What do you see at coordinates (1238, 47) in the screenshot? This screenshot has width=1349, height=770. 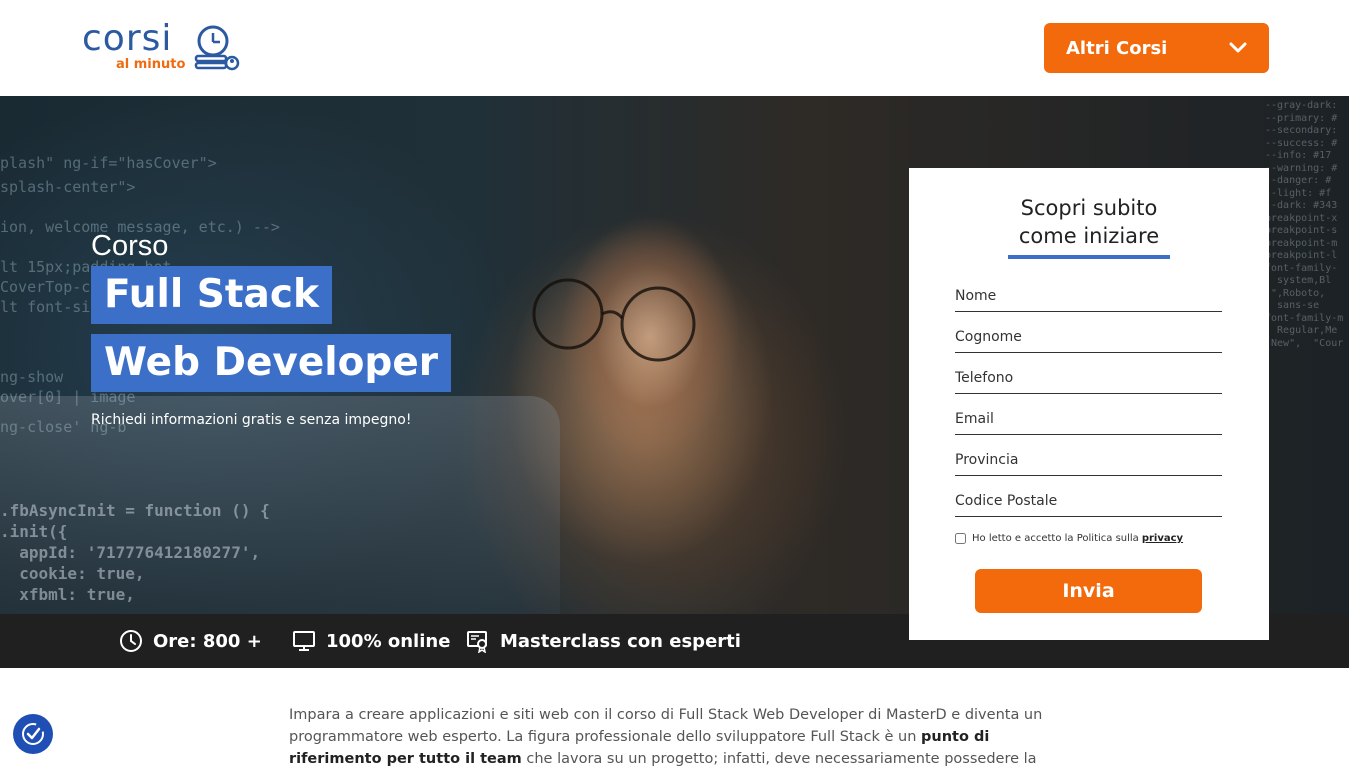 I see `chevron-down-icon` at bounding box center [1238, 47].